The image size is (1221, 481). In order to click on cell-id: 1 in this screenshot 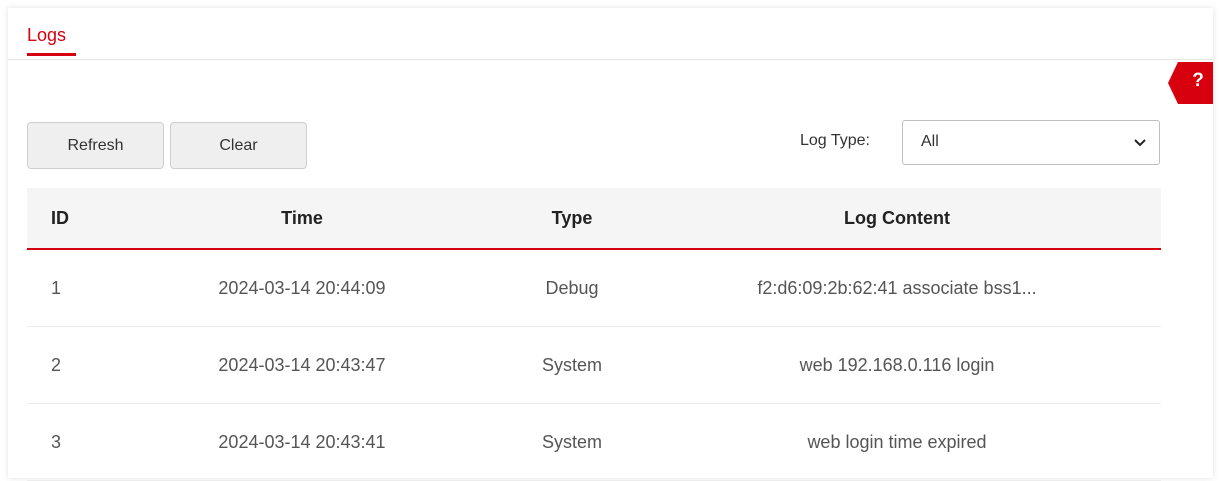, I will do `click(56, 287)`.